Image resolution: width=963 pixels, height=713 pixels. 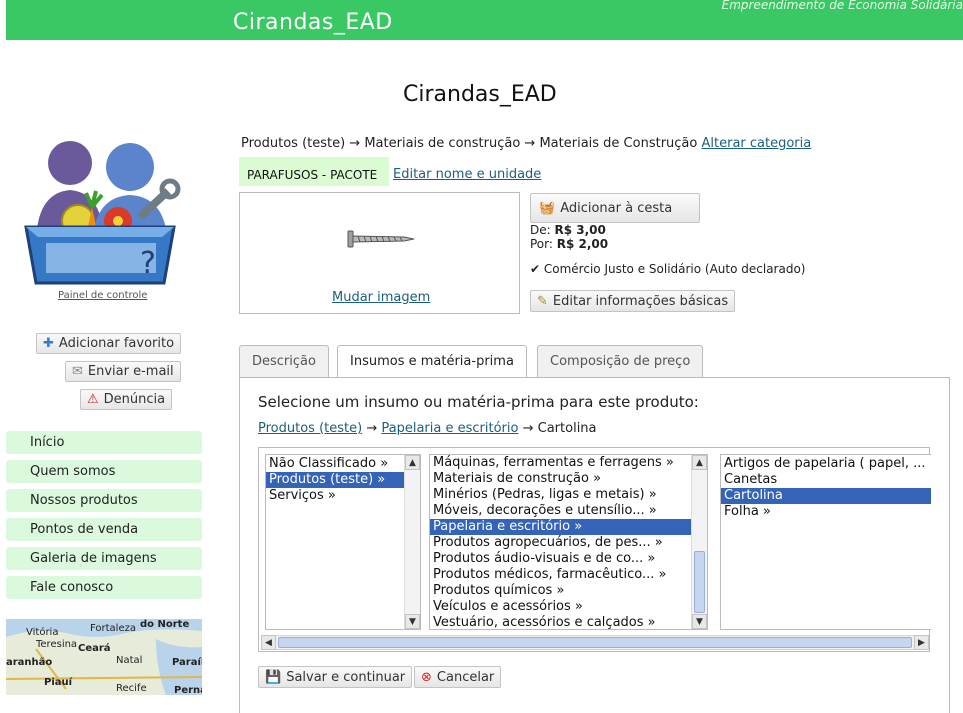 I want to click on original-price: De: R$ 3,00, so click(x=568, y=230).